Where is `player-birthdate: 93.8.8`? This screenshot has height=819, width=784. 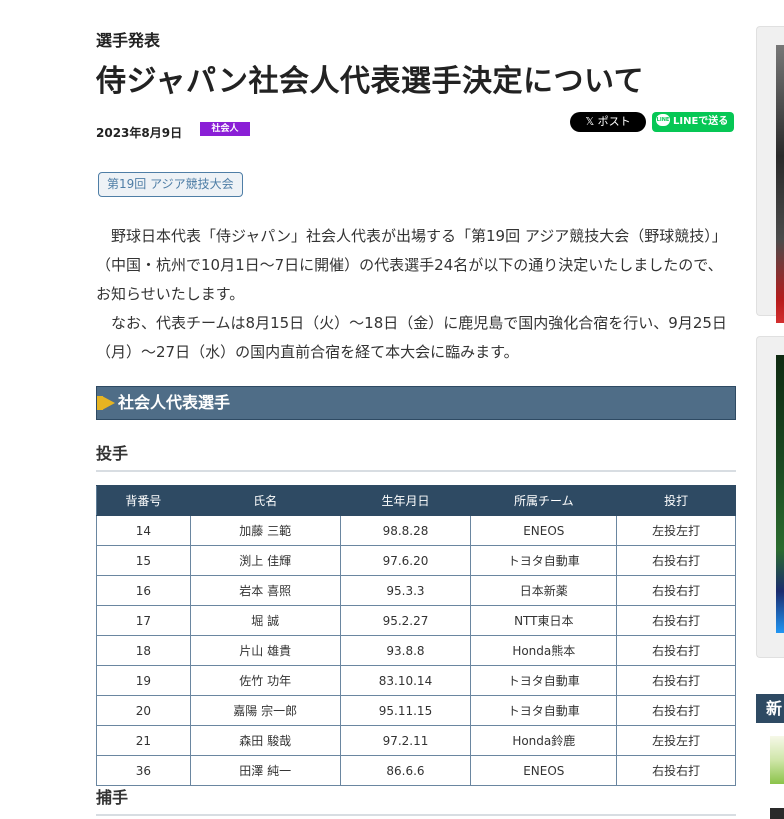 player-birthdate: 93.8.8 is located at coordinates (405, 650).